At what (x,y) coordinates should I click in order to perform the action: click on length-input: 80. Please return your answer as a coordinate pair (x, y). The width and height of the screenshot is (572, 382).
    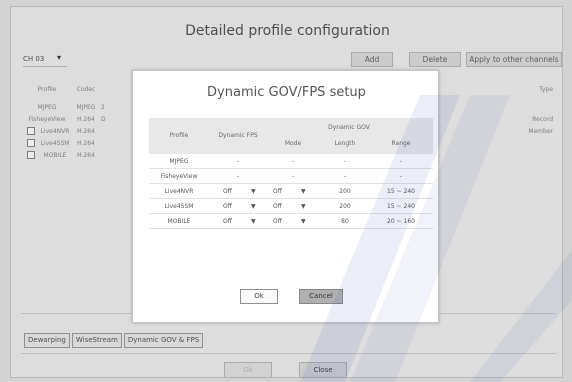
    Looking at the image, I should click on (345, 221).